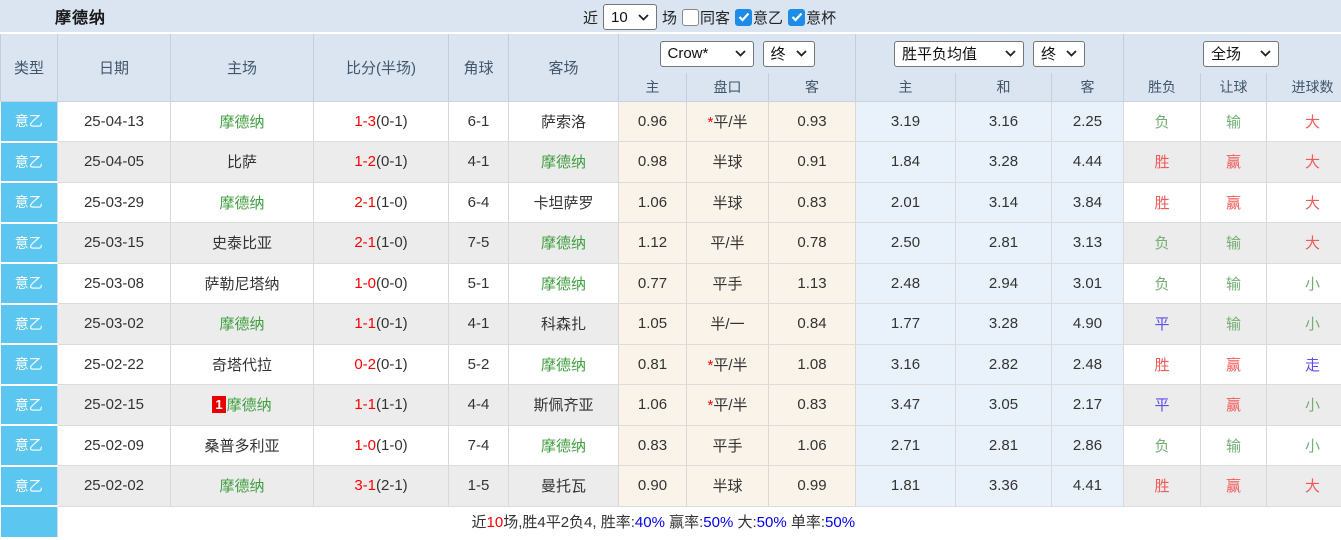 This screenshot has width=1341, height=540. Describe the element at coordinates (29, 162) in the screenshot. I see `league-type-cell: 意乙` at that location.